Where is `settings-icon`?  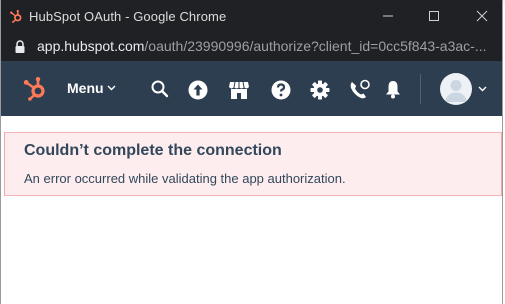
settings-icon is located at coordinates (320, 90).